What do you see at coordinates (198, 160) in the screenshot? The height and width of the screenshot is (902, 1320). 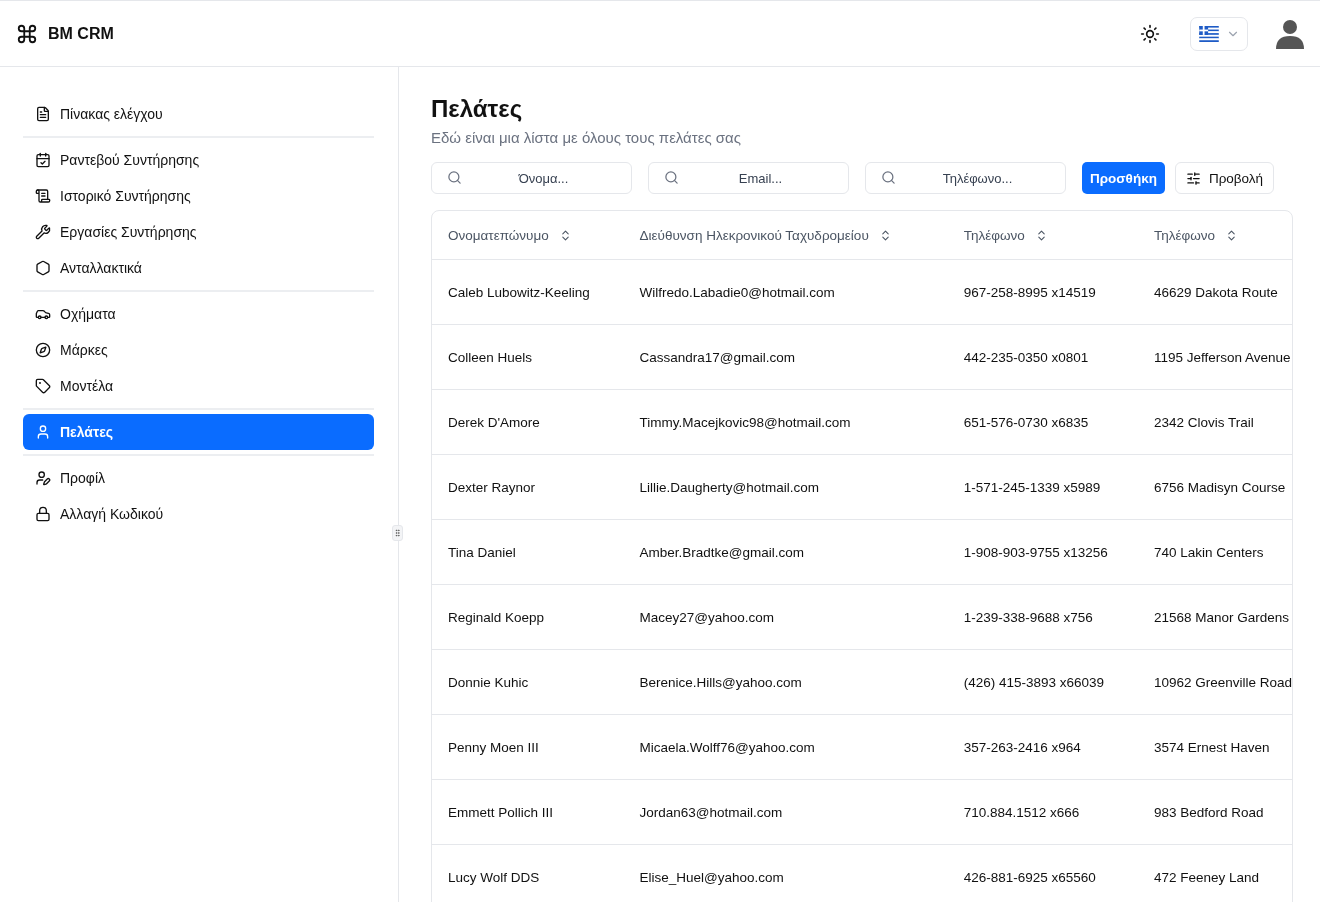 I see `sidebar-item: Ραντεβού Συντήρησης` at bounding box center [198, 160].